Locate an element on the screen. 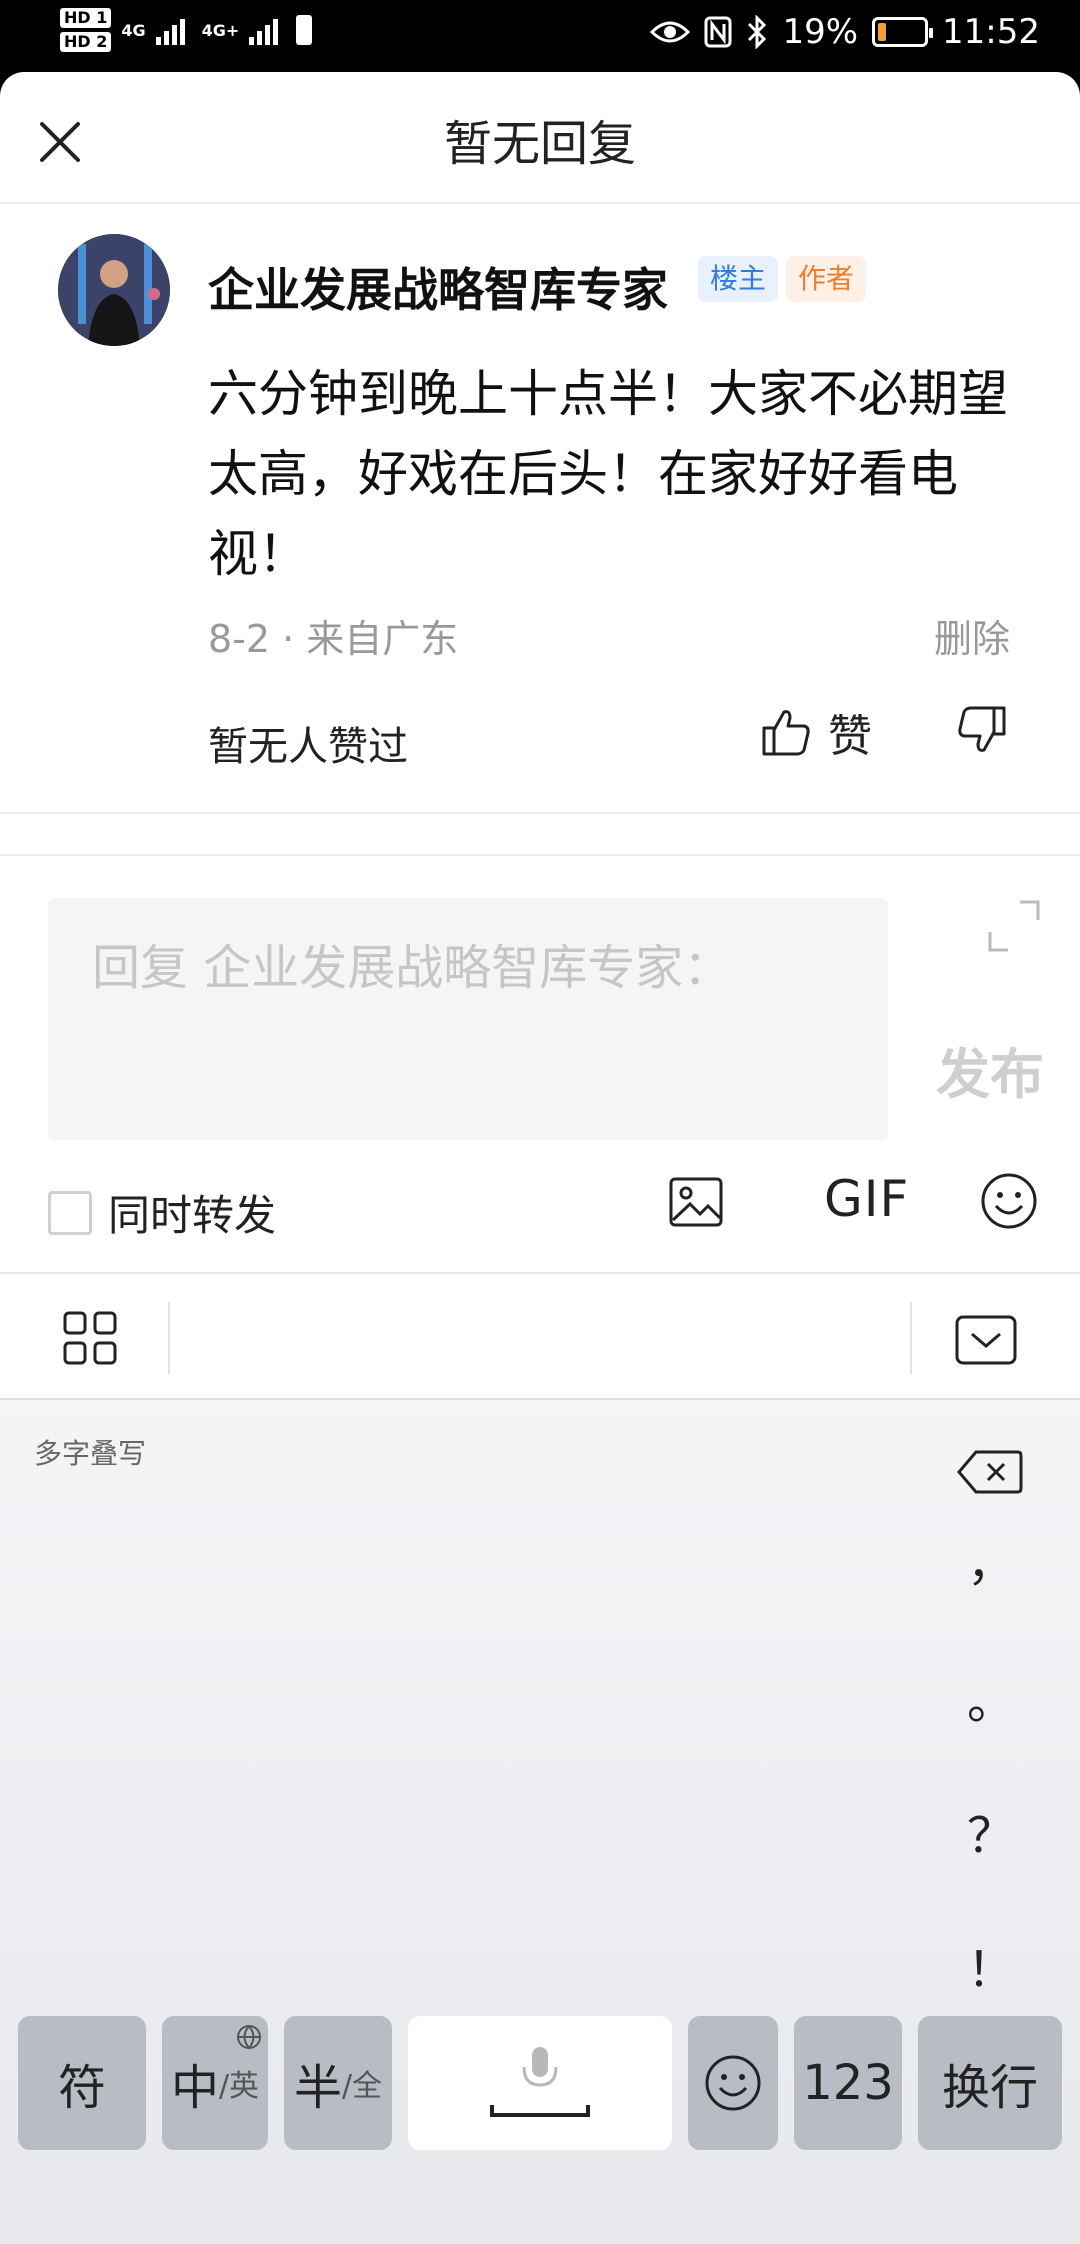  en-label: /英 is located at coordinates (239, 2086).